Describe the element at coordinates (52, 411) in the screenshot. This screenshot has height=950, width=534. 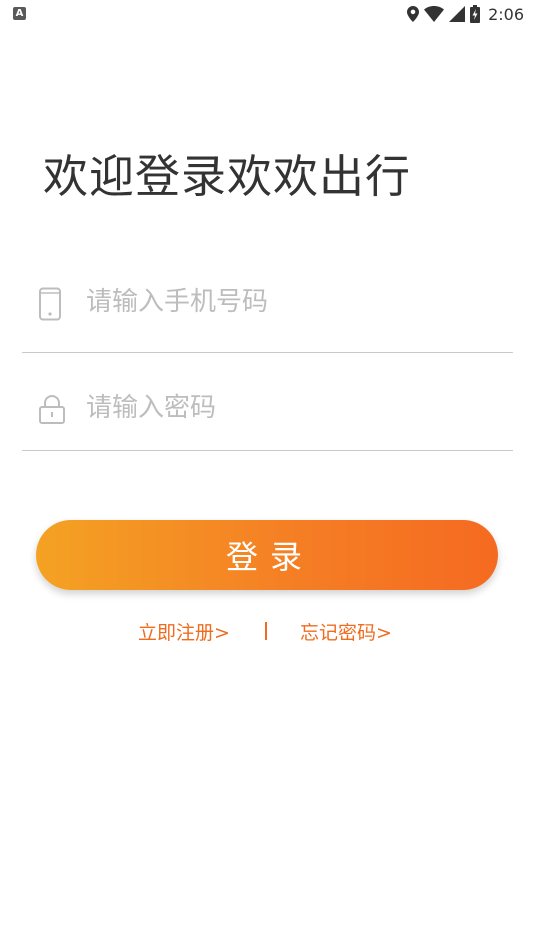
I see `lock-icon` at that location.